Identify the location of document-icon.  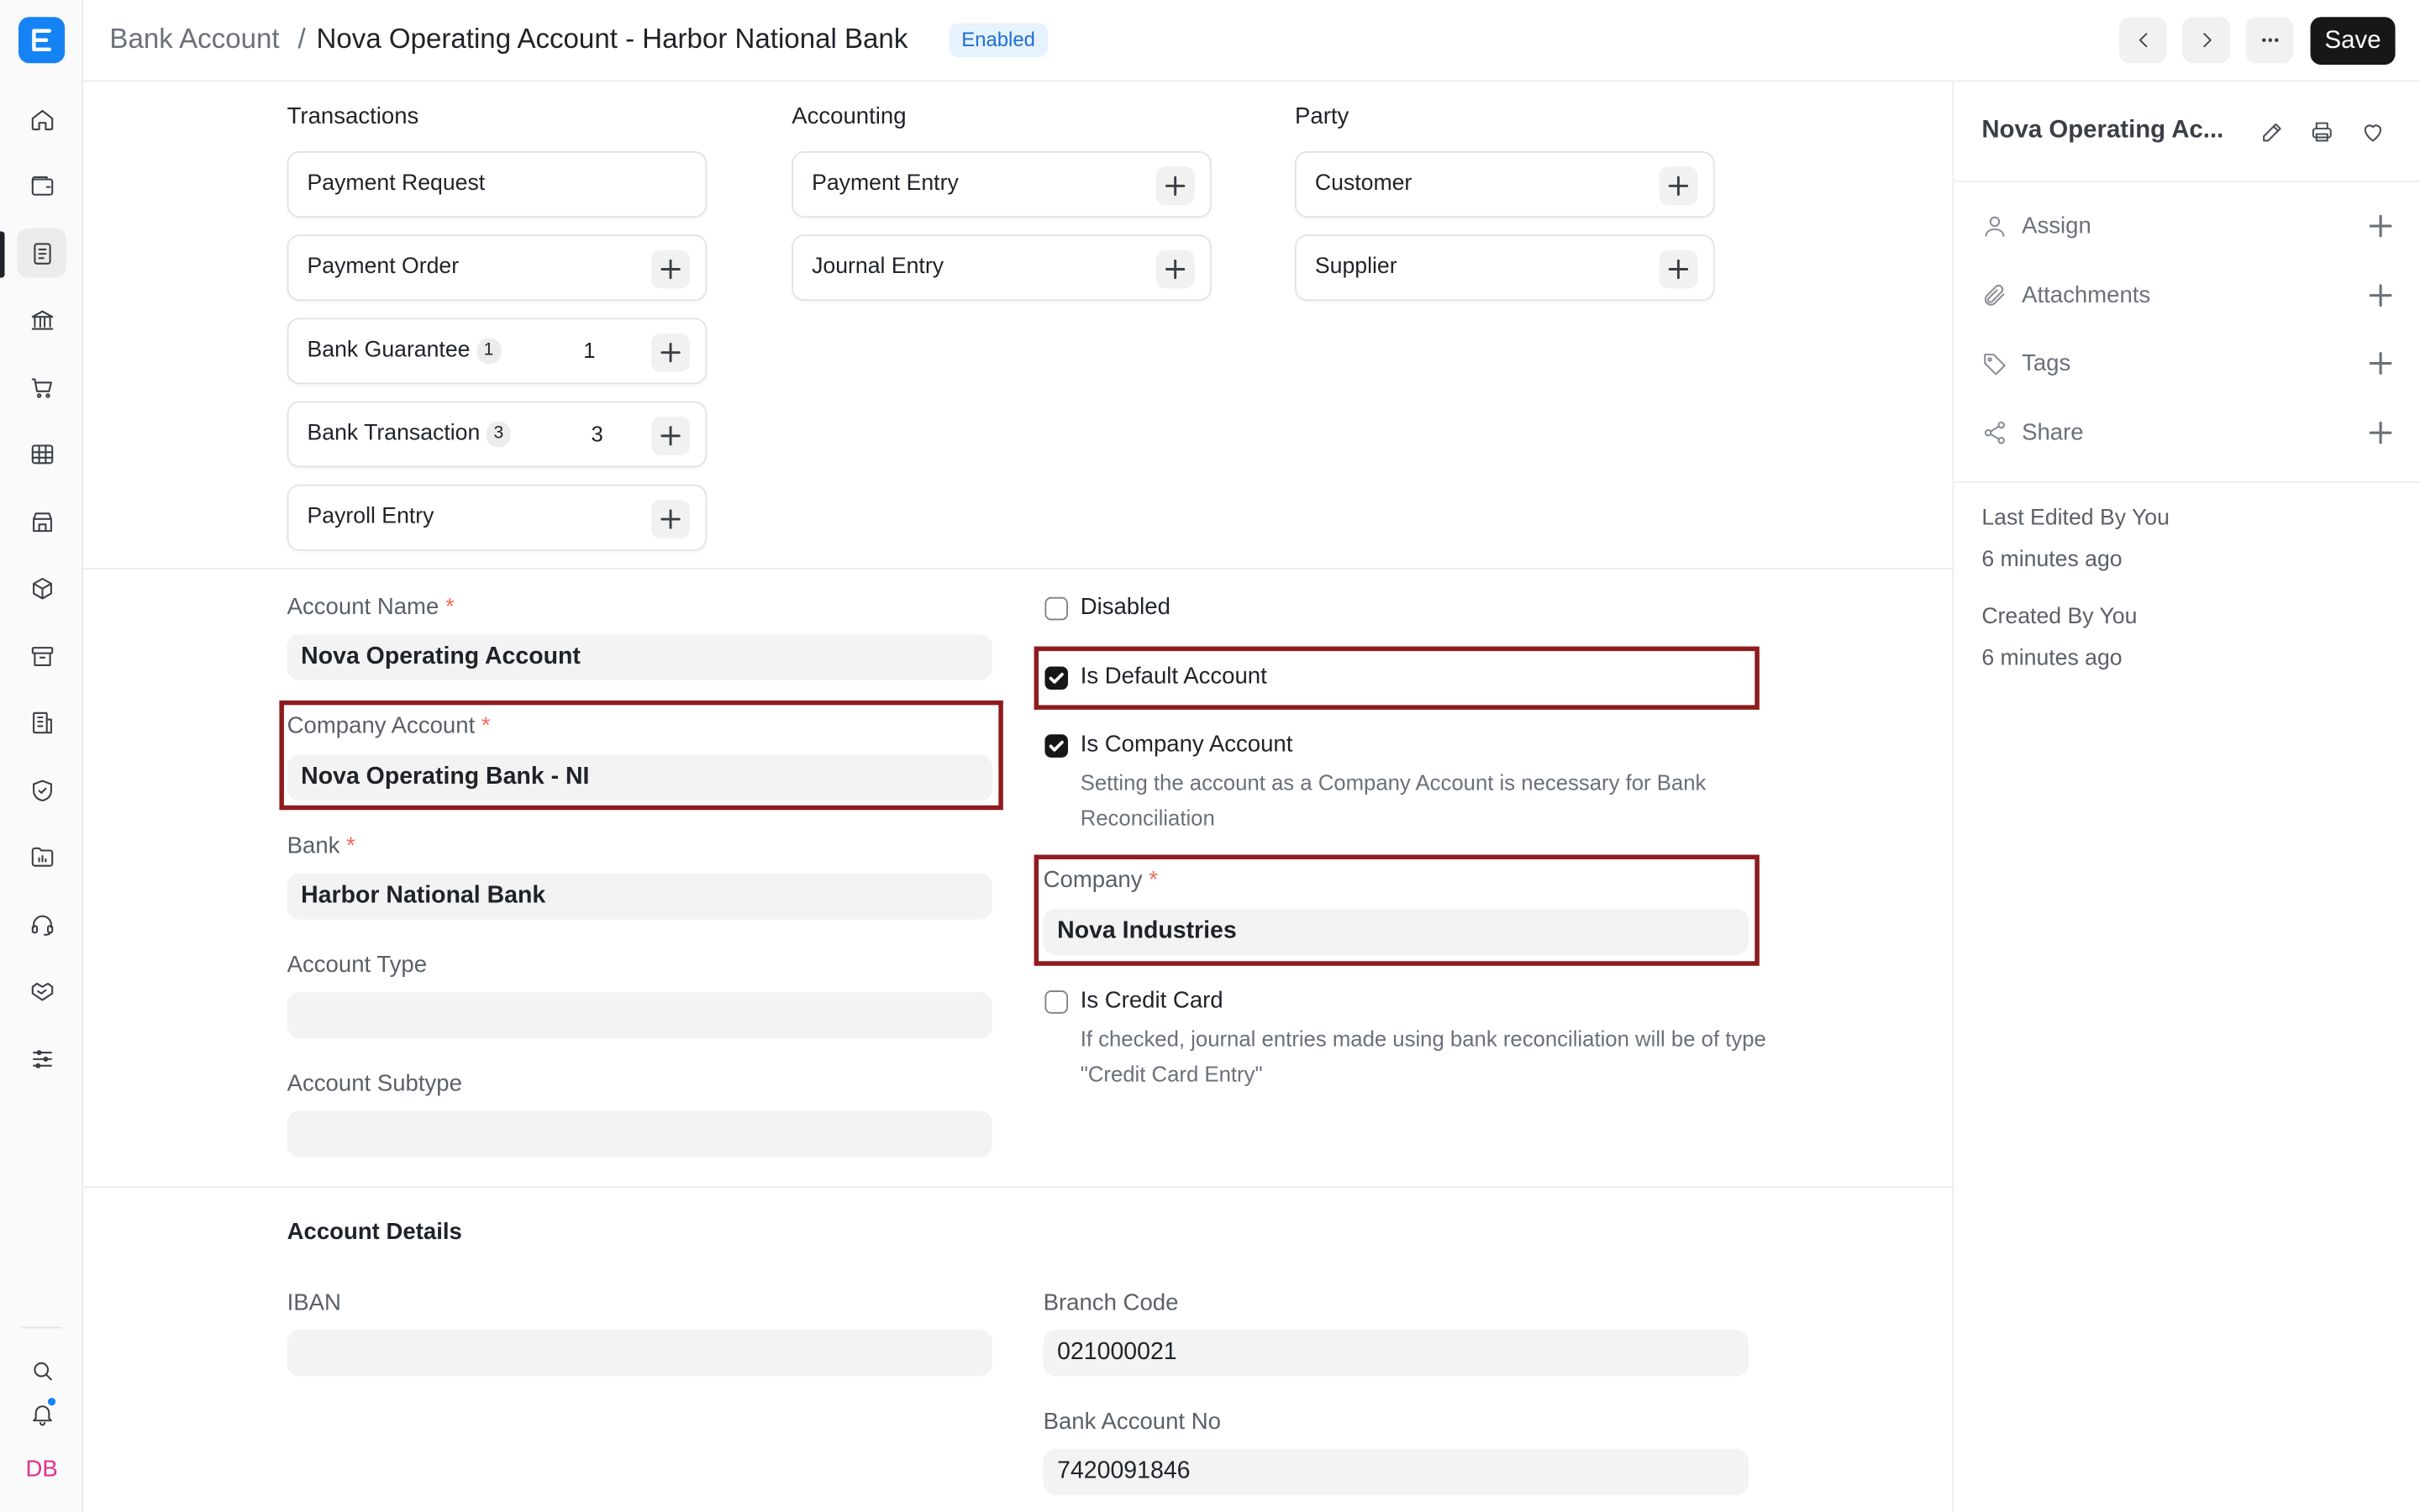
(41, 253).